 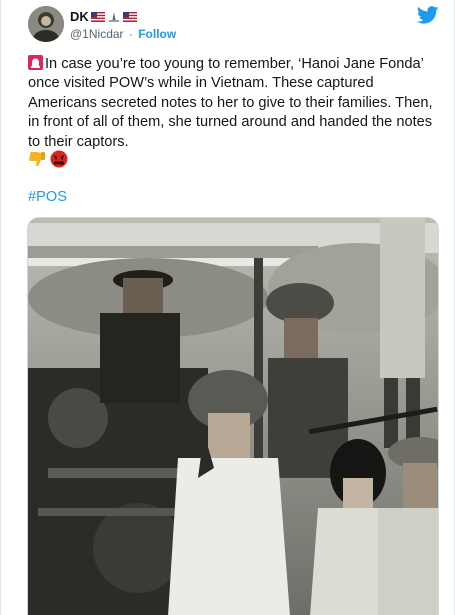 I want to click on author-handle: @1Nicdar, so click(x=97, y=34).